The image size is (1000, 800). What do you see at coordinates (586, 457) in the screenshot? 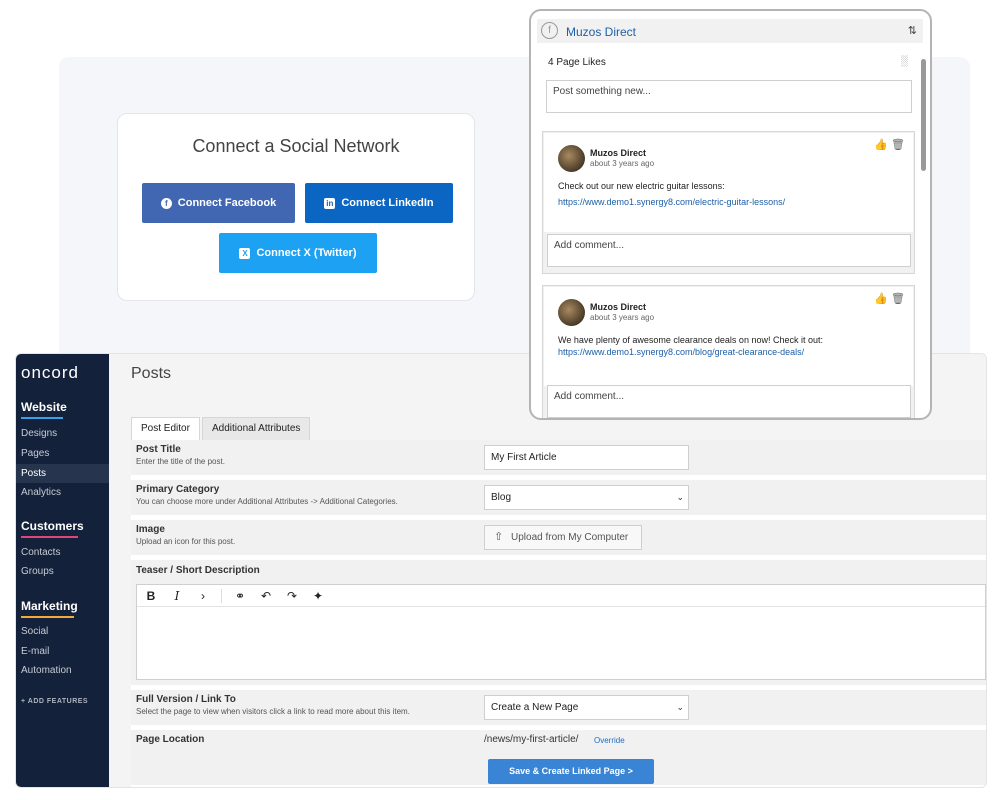
I see `post-title-input: My First Article` at bounding box center [586, 457].